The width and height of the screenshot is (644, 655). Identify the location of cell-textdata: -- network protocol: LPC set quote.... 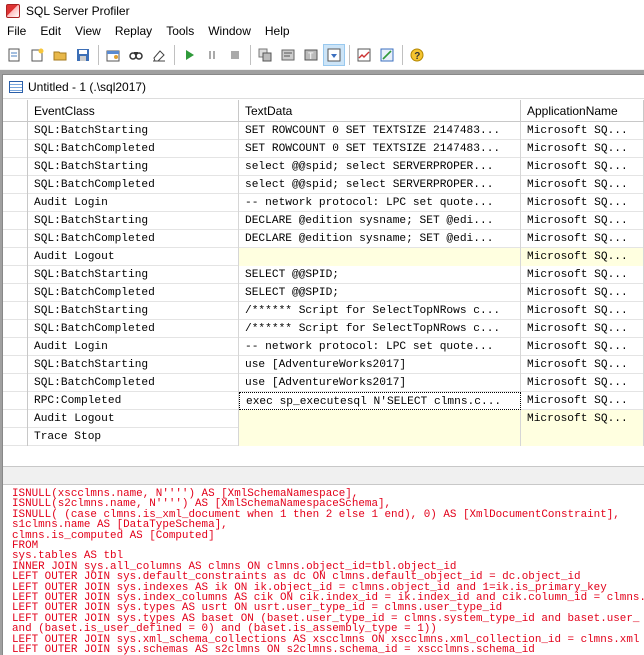
(380, 347).